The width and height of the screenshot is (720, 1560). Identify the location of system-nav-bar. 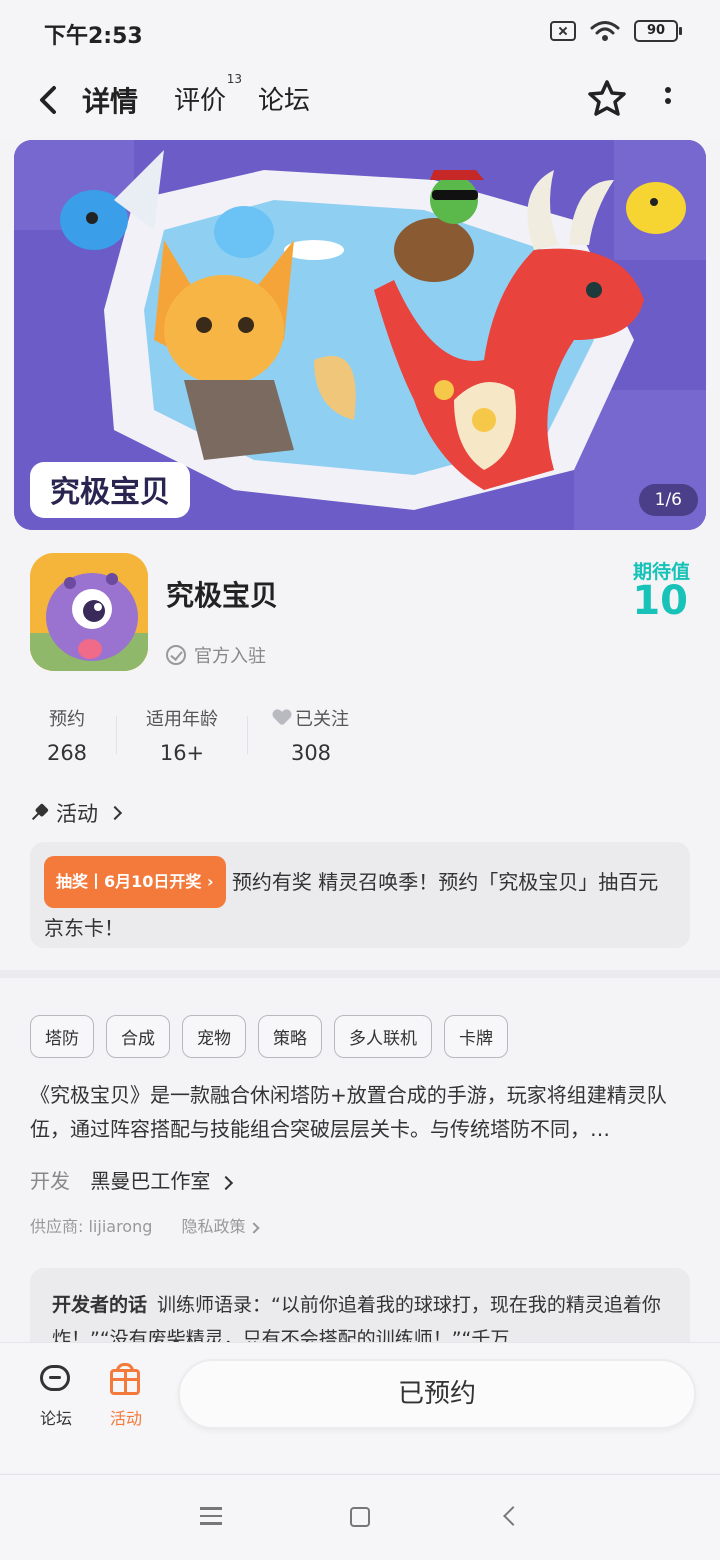
(360, 1517).